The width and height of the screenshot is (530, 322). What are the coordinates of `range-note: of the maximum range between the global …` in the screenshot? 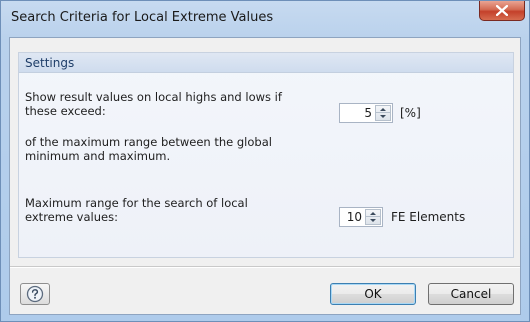 It's located at (148, 149).